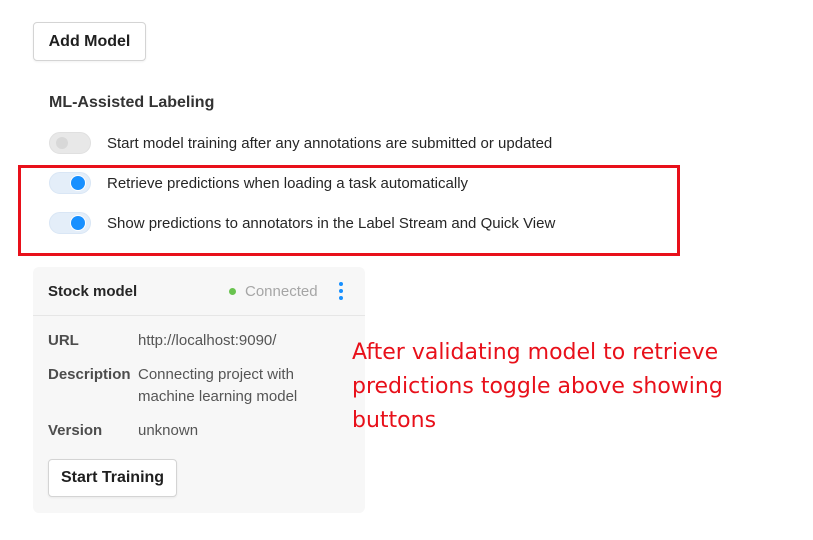  I want to click on toggle-knob, so click(62, 143).